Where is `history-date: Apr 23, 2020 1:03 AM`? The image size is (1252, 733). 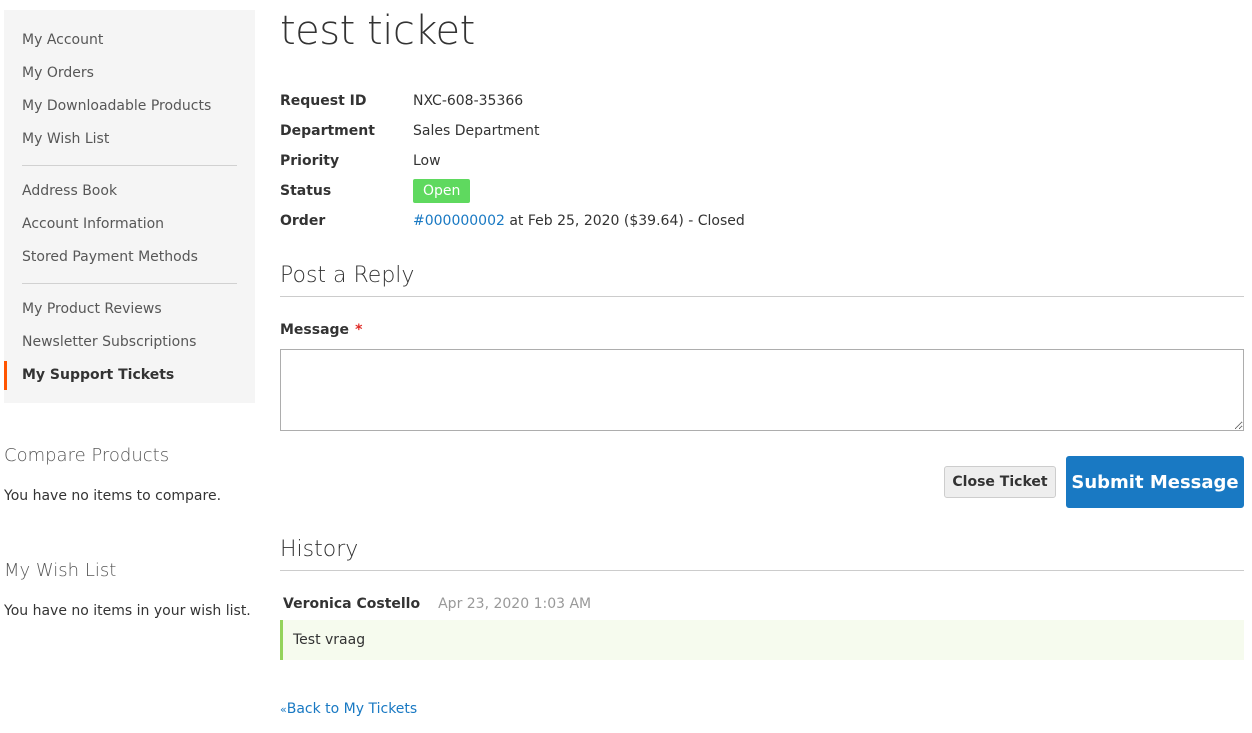
history-date: Apr 23, 2020 1:03 AM is located at coordinates (515, 604).